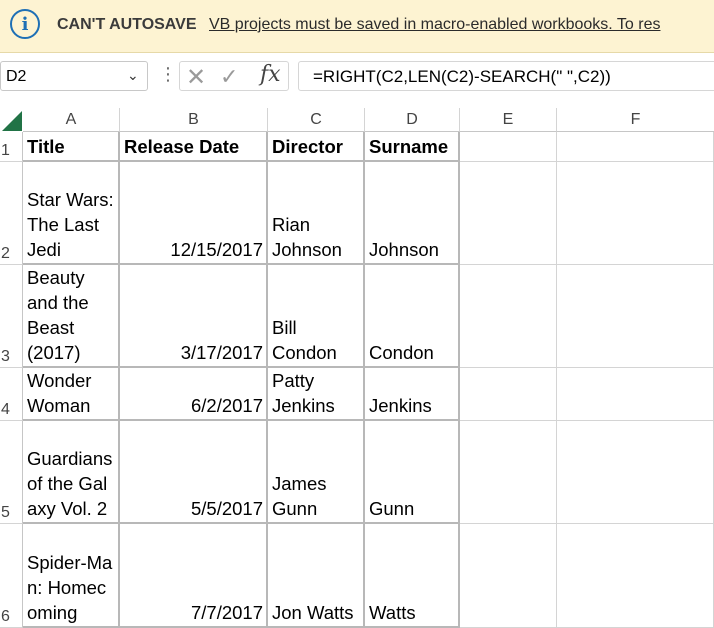  I want to click on cell-f1, so click(635, 147).